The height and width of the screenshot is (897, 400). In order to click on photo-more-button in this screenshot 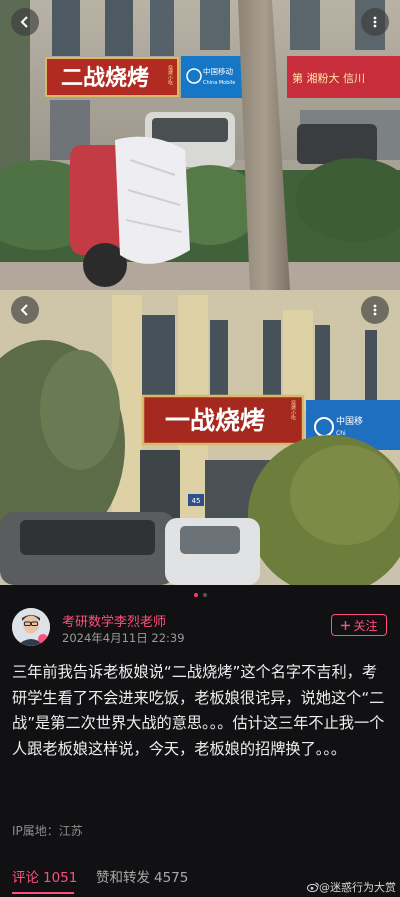, I will do `click(375, 310)`.